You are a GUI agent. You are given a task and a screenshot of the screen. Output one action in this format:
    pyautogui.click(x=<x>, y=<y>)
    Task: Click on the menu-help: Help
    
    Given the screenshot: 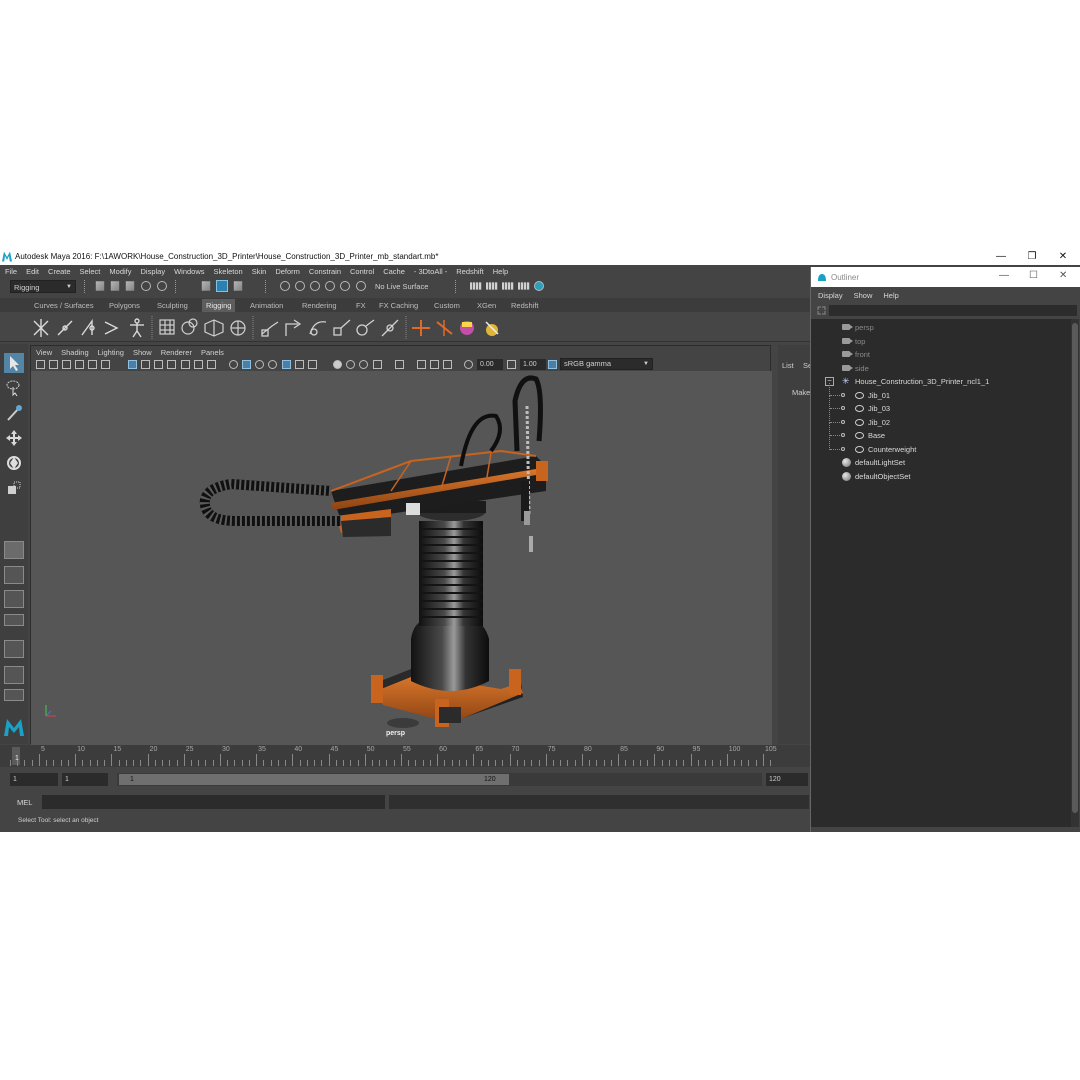 What is the action you would take?
    pyautogui.click(x=500, y=271)
    